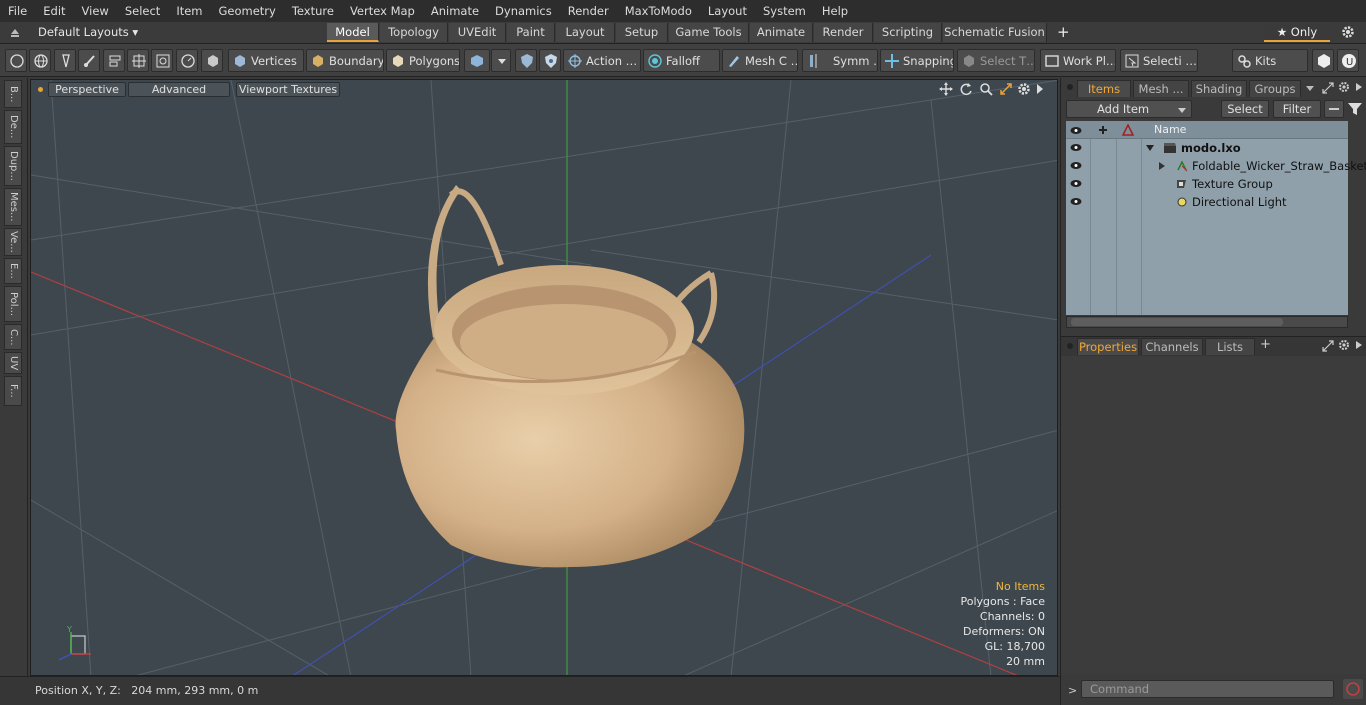 The width and height of the screenshot is (1366, 705). What do you see at coordinates (477, 60) in the screenshot?
I see `material-icon` at bounding box center [477, 60].